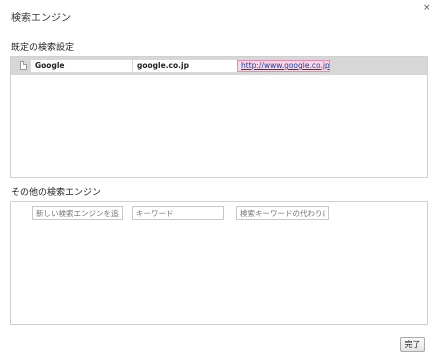 Image resolution: width=439 pixels, height=359 pixels. Describe the element at coordinates (41, 18) in the screenshot. I see `dialog-title: 検索エンジン` at that location.